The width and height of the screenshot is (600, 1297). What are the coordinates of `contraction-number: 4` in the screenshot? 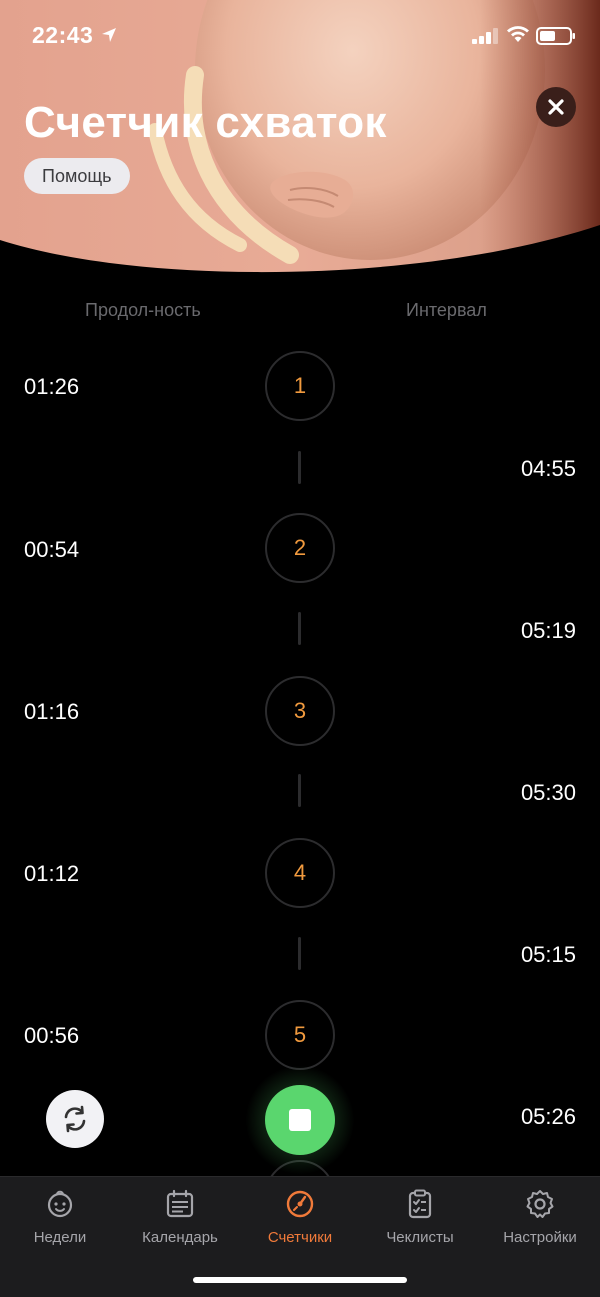 It's located at (300, 873).